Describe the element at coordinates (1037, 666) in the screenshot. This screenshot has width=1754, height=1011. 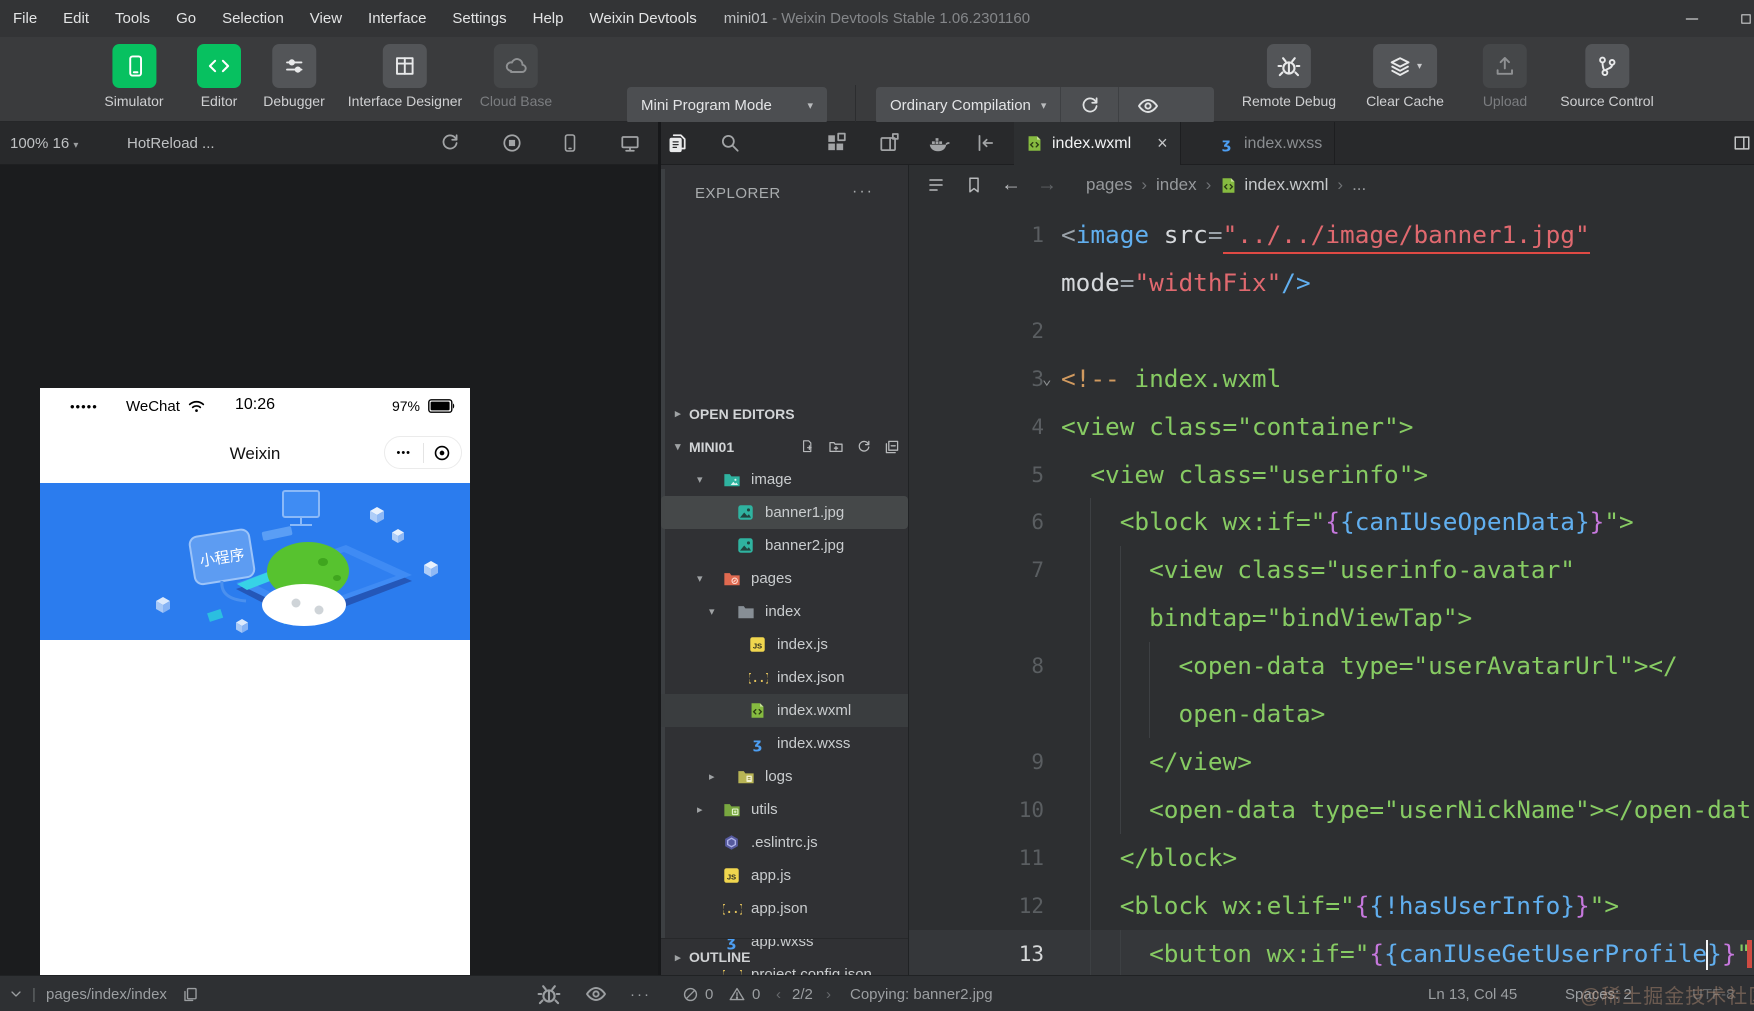
I see `line-number: 8` at that location.